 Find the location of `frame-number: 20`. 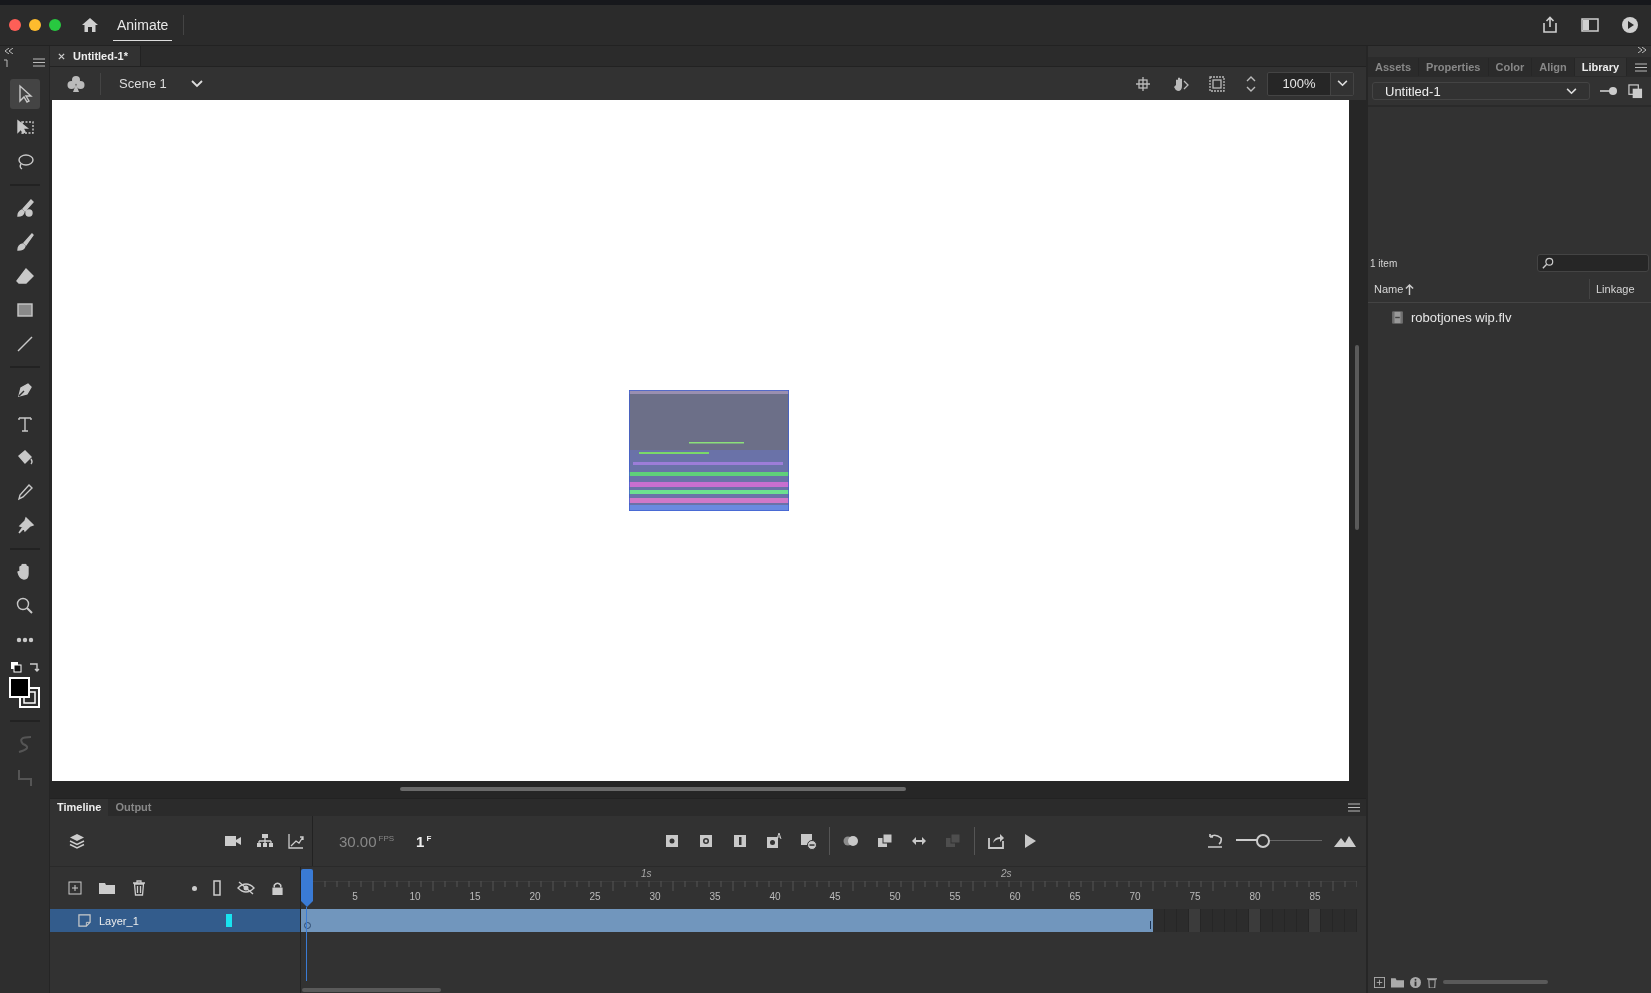

frame-number: 20 is located at coordinates (535, 896).